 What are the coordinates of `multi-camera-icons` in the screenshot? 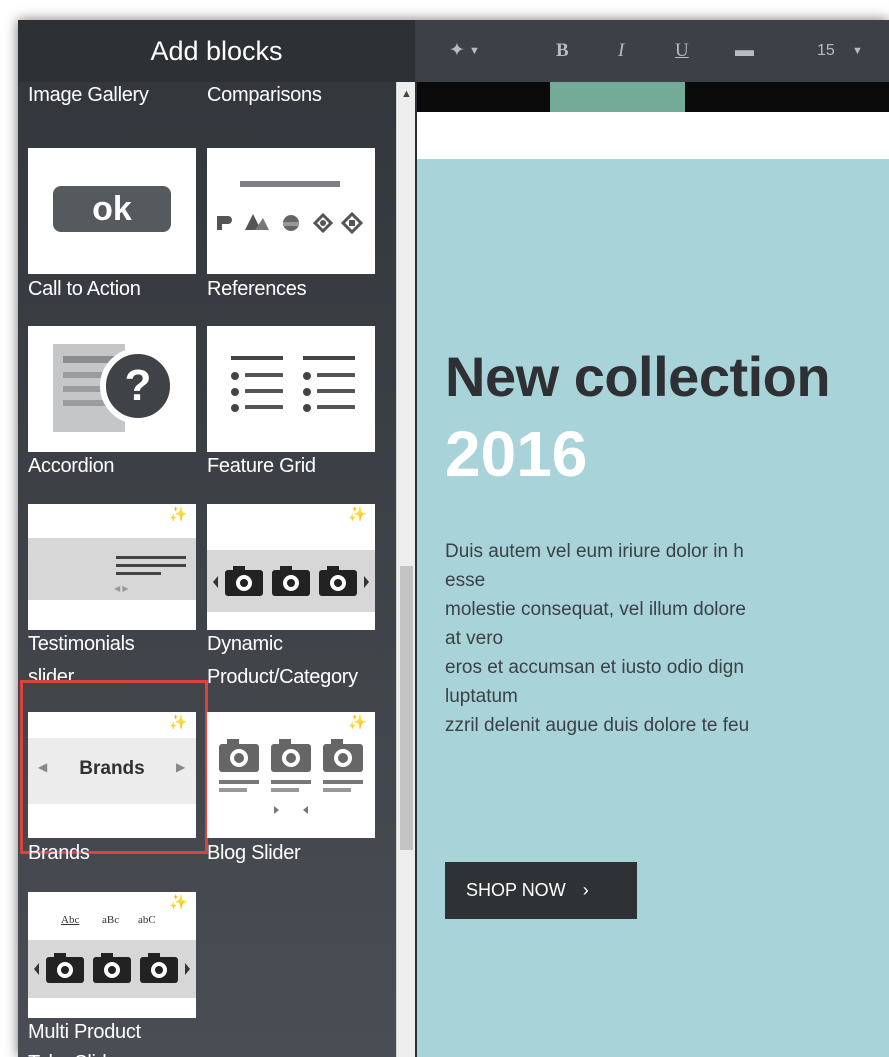 It's located at (112, 968).